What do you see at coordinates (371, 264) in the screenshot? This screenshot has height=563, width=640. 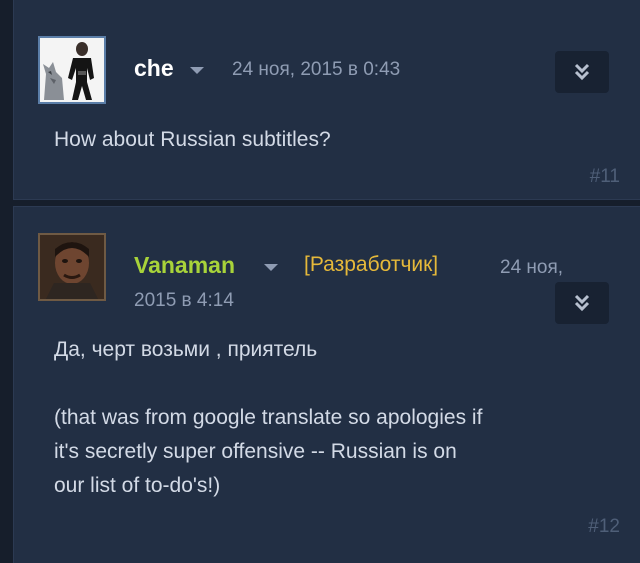 I see `developer-badge: [Разработчик]` at bounding box center [371, 264].